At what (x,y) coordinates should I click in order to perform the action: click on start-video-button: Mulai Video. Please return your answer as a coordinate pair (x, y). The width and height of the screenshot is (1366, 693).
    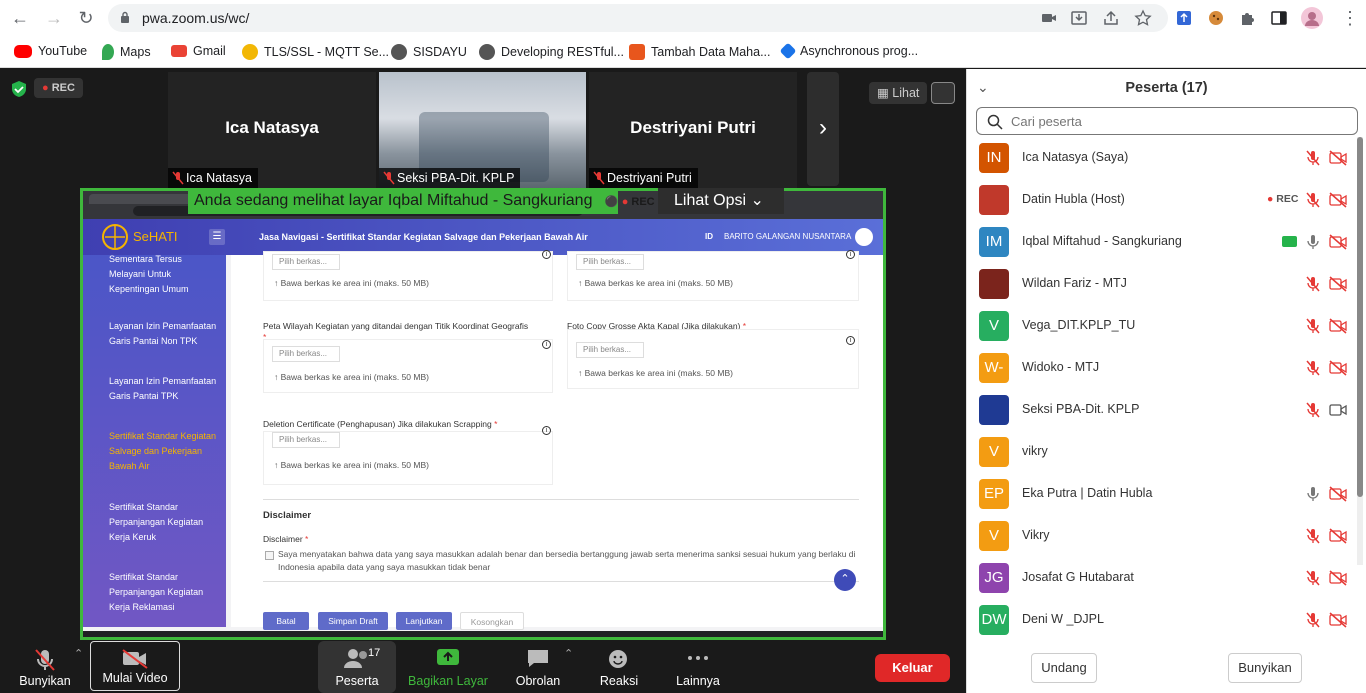
    Looking at the image, I should click on (135, 666).